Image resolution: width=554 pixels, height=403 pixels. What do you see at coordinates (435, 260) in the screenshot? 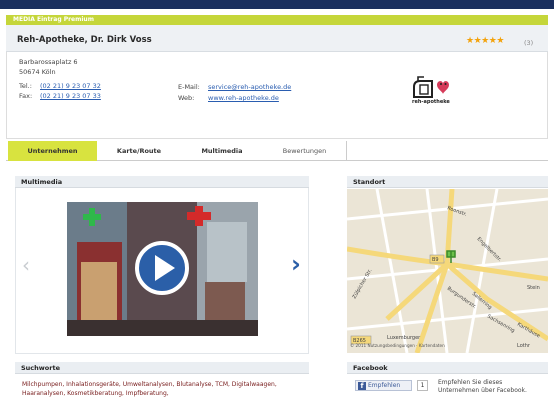
I see `map-label-b9: B9` at bounding box center [435, 260].